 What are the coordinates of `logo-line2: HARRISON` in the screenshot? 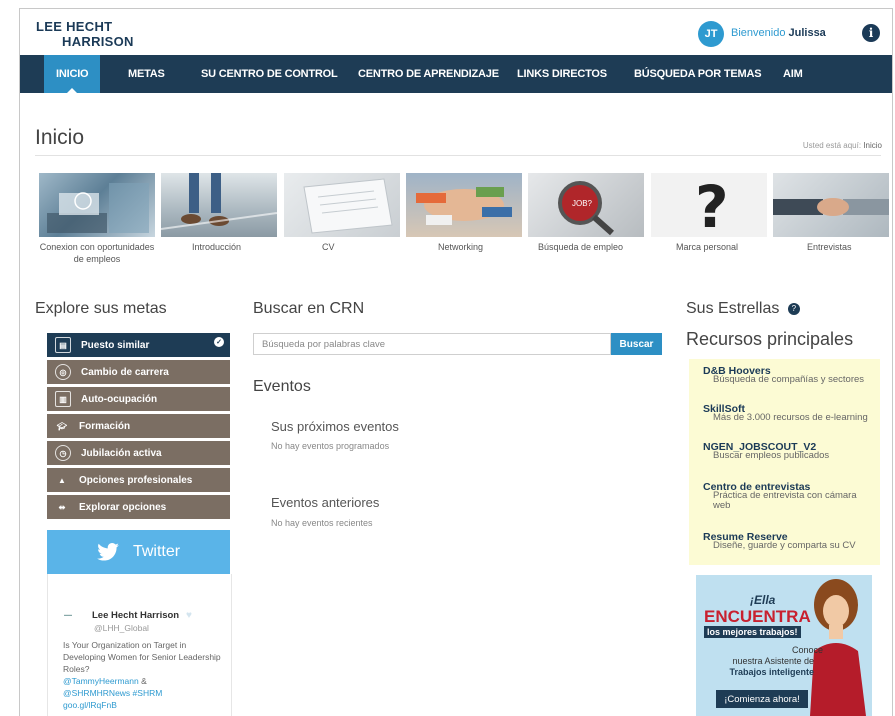 It's located at (98, 41).